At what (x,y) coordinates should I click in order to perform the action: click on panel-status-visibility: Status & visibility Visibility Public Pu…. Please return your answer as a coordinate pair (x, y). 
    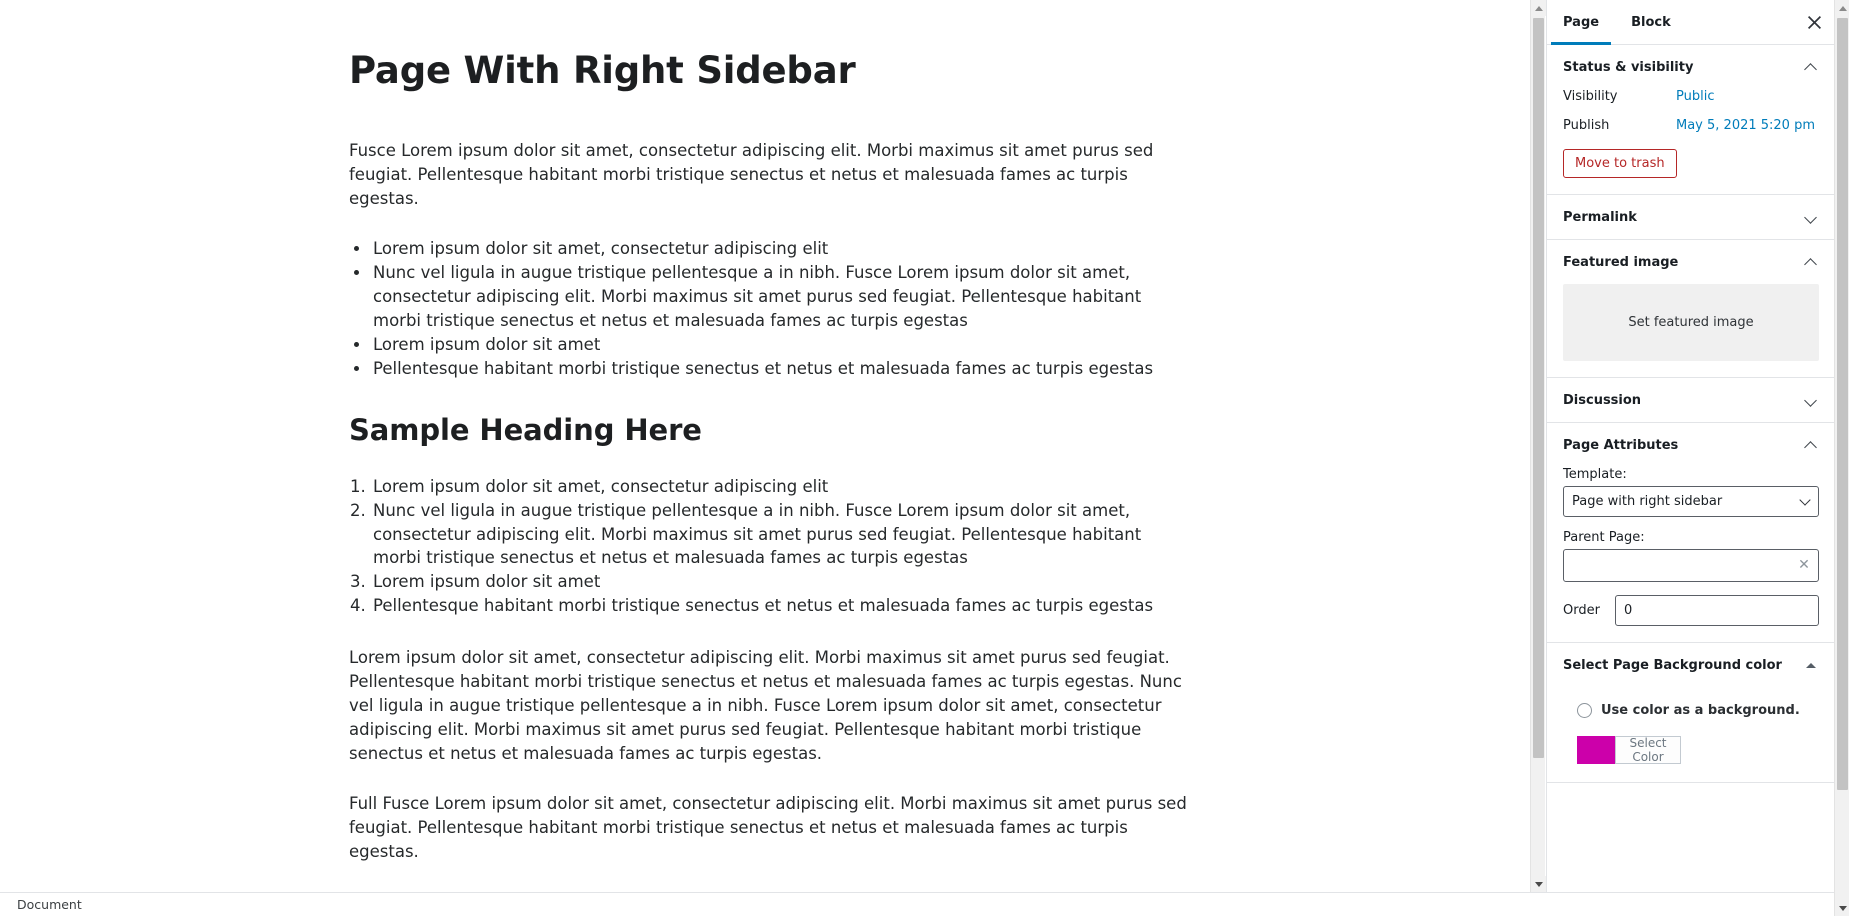
    Looking at the image, I should click on (1690, 120).